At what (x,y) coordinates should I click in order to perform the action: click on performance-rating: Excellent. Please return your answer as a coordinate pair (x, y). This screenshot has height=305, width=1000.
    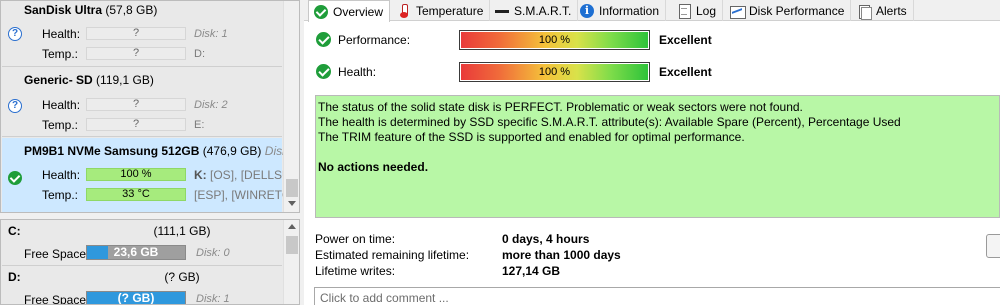
    Looking at the image, I should click on (685, 40).